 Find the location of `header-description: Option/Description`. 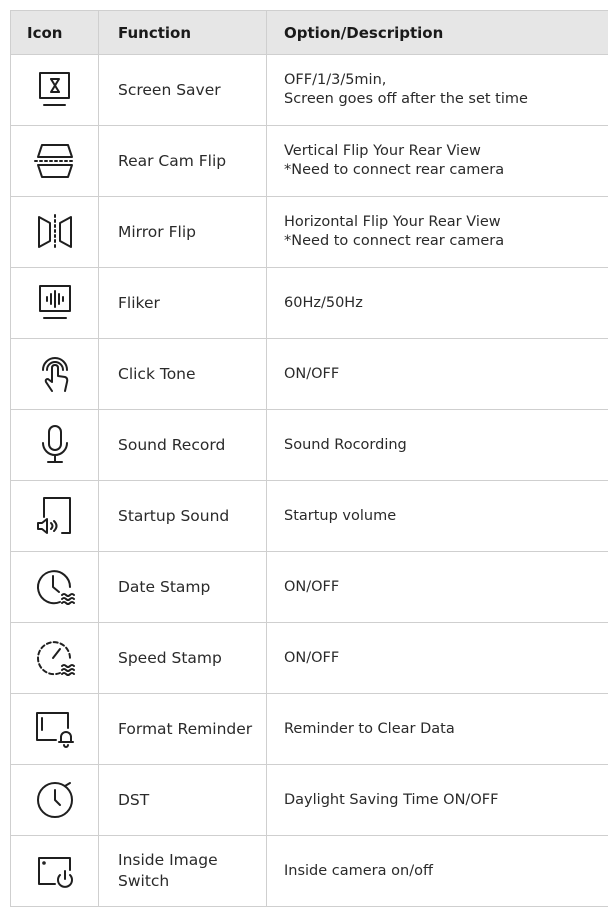

header-description: Option/Description is located at coordinates (364, 32).